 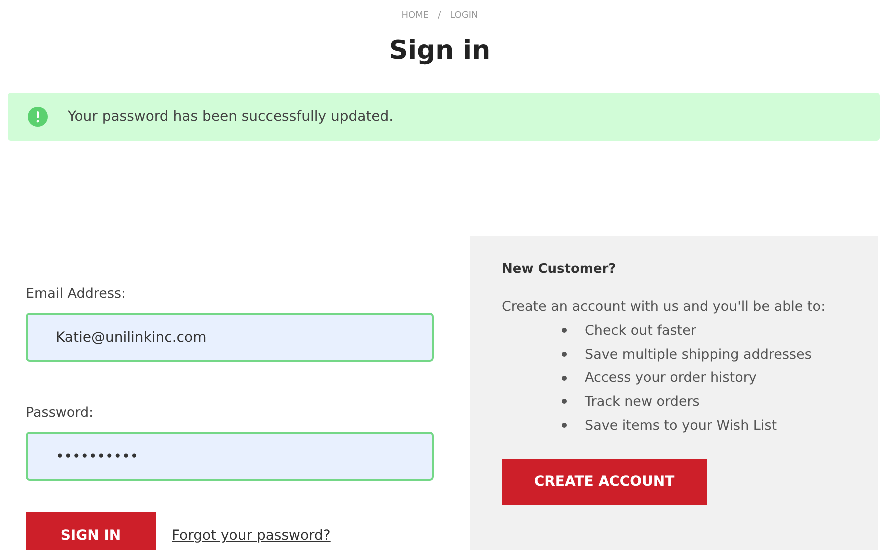 What do you see at coordinates (698, 354) in the screenshot?
I see `benefit-item: Save multiple shipping addresses` at bounding box center [698, 354].